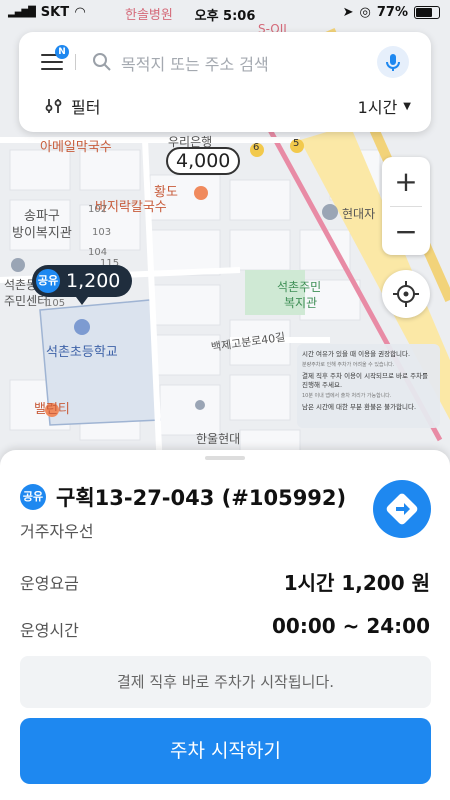  I want to click on filter-label: 필터, so click(86, 107).